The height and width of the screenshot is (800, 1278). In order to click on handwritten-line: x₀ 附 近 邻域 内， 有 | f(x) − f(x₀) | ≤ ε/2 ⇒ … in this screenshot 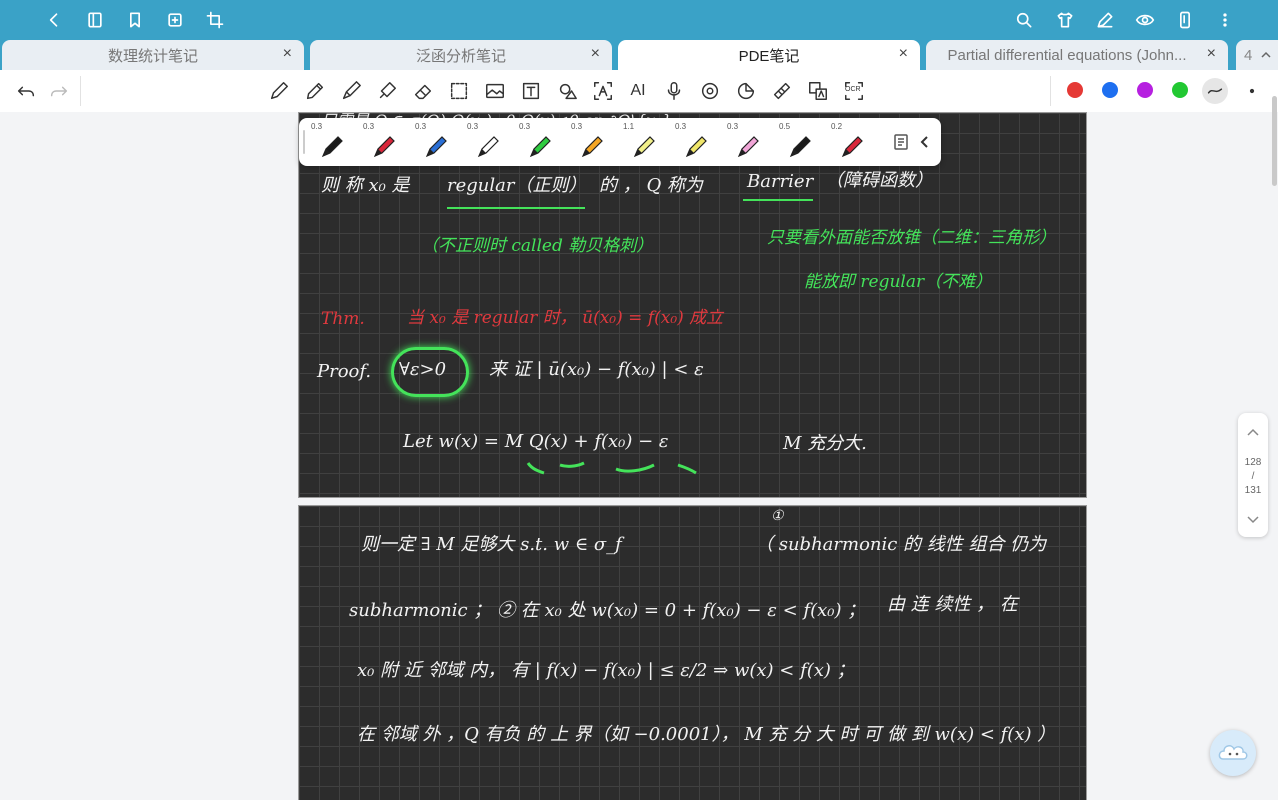, I will do `click(606, 670)`.